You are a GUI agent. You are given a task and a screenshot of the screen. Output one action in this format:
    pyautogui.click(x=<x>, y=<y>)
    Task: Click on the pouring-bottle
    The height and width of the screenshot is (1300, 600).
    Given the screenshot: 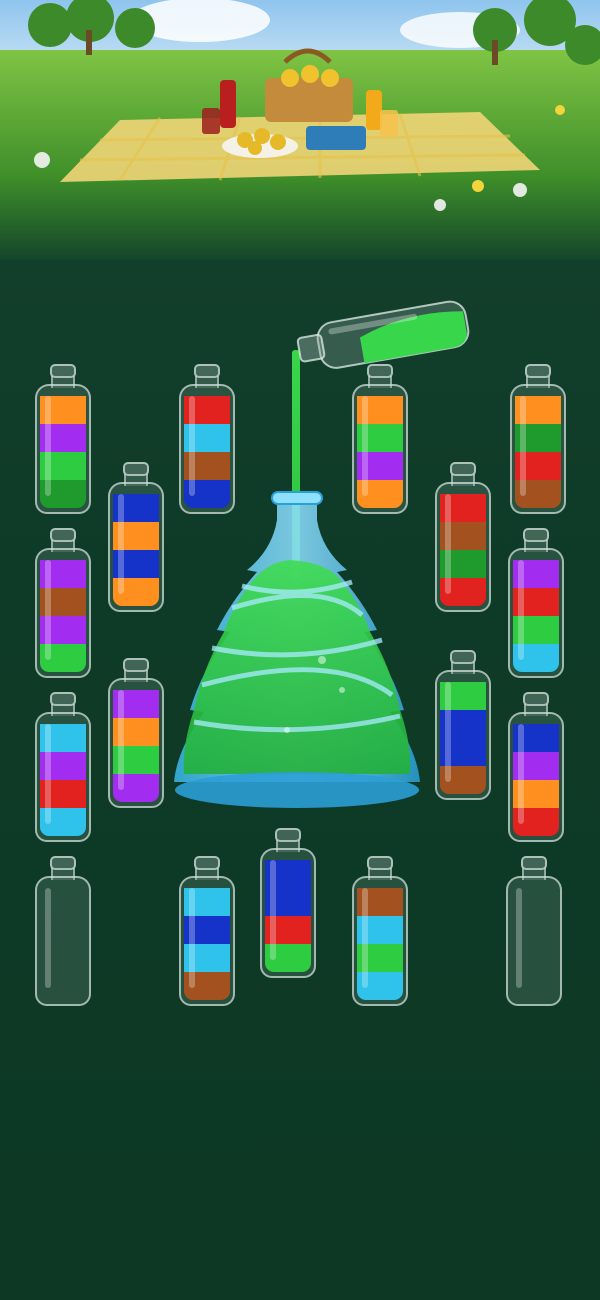 What is the action you would take?
    pyautogui.click(x=380, y=336)
    